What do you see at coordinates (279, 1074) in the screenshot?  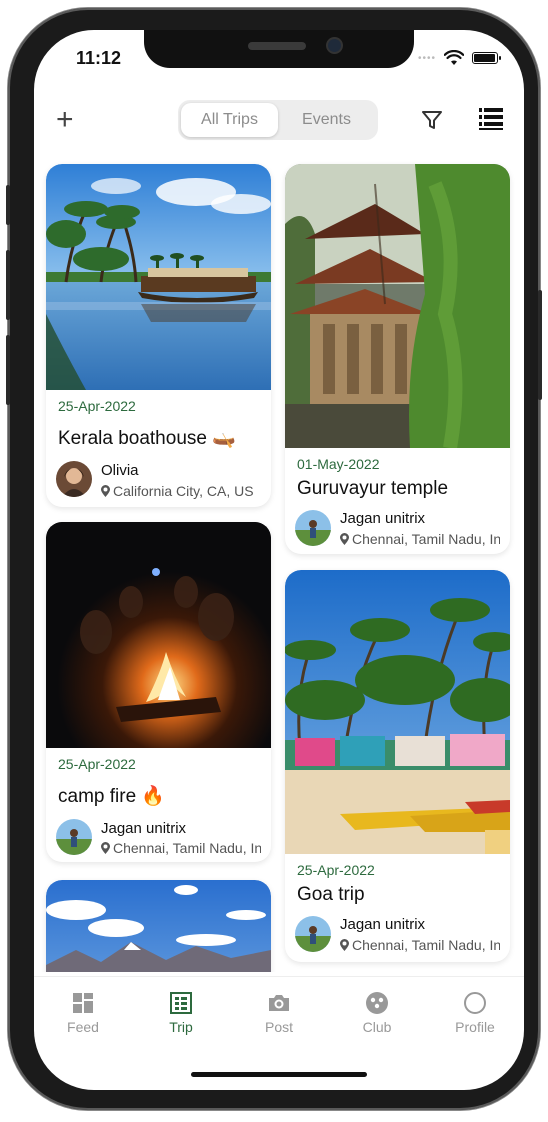 I see `home-indicator` at bounding box center [279, 1074].